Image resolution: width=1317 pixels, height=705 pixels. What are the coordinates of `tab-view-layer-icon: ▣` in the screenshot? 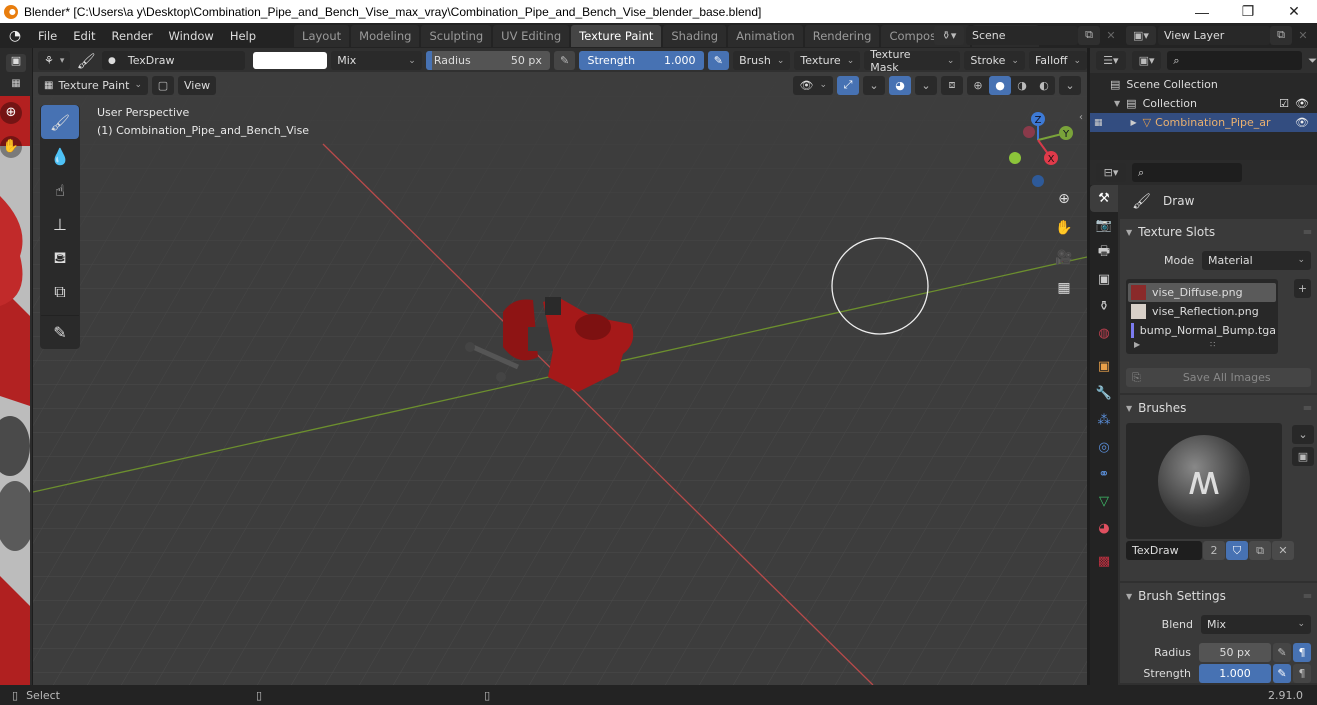 It's located at (1104, 279).